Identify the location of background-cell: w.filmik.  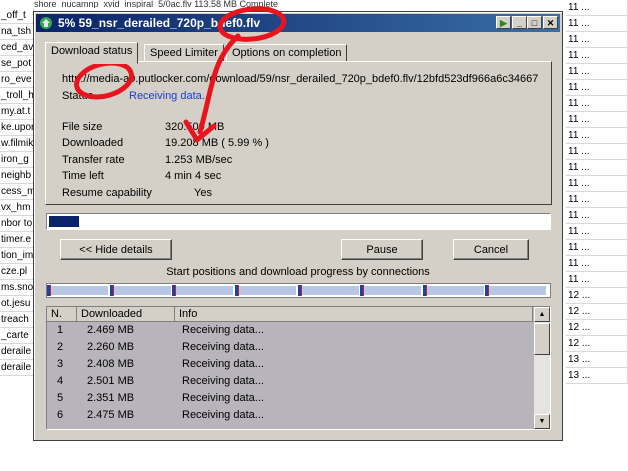
(17, 144).